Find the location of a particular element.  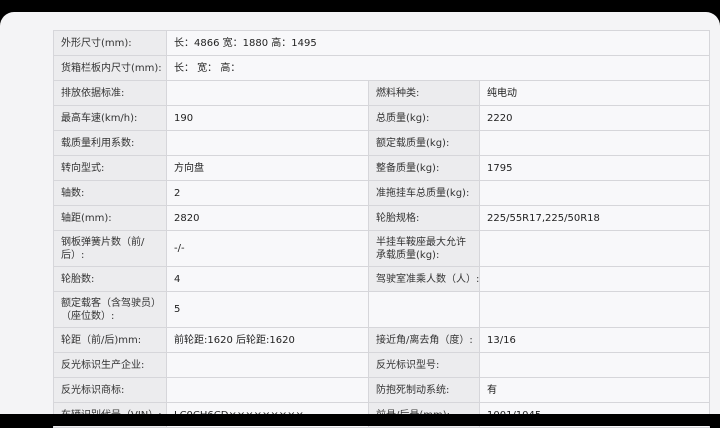

spec-label: 货箱栏板内尺寸(mm): is located at coordinates (110, 68).